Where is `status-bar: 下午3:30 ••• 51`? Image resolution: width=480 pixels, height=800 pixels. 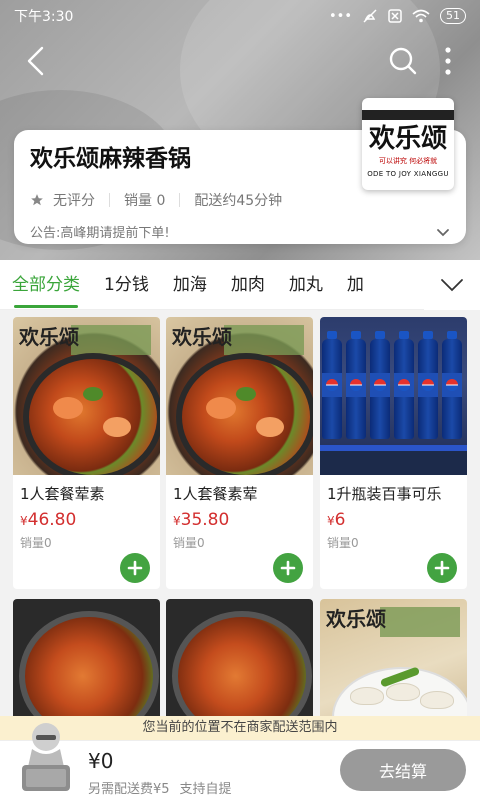
status-bar: 下午3:30 ••• 51 is located at coordinates (240, 16).